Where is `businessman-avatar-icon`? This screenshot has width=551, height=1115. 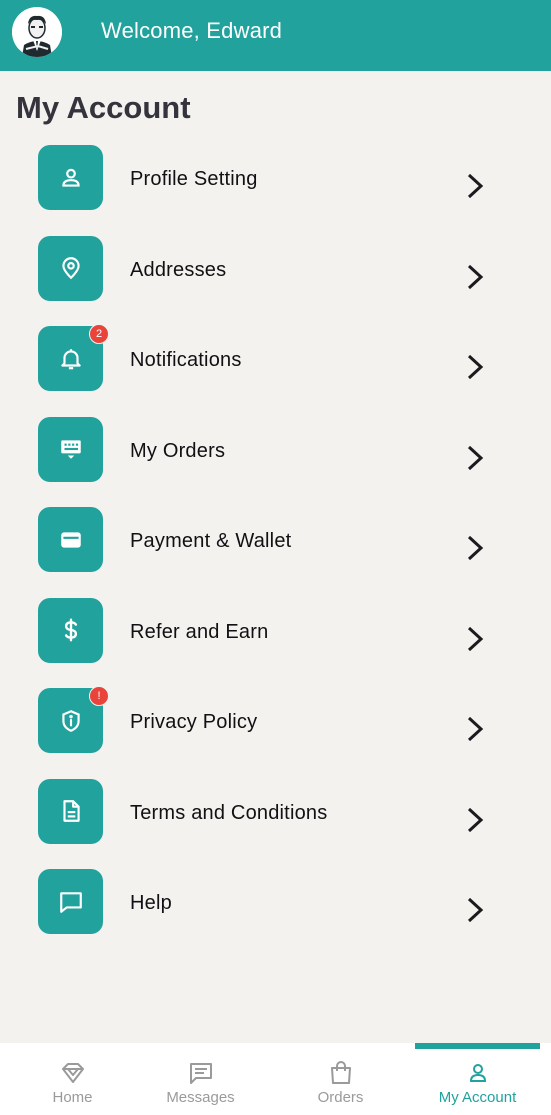
businessman-avatar-icon is located at coordinates (37, 32).